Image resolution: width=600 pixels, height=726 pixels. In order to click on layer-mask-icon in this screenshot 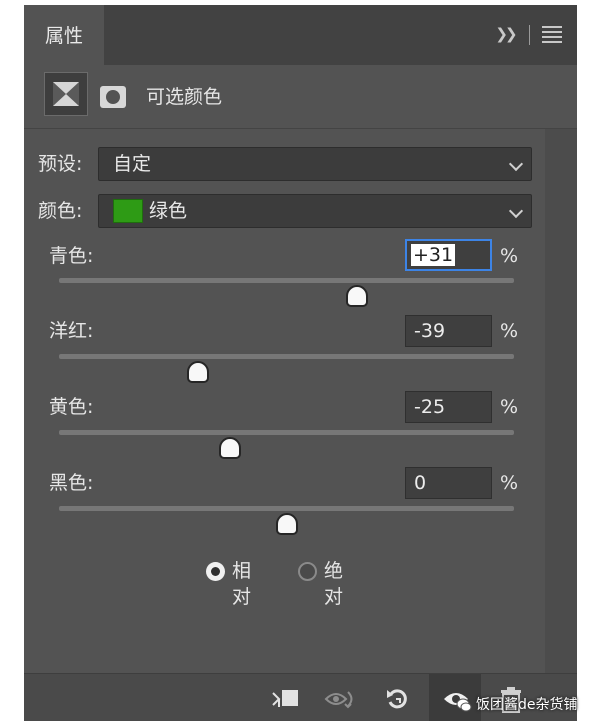, I will do `click(113, 97)`.